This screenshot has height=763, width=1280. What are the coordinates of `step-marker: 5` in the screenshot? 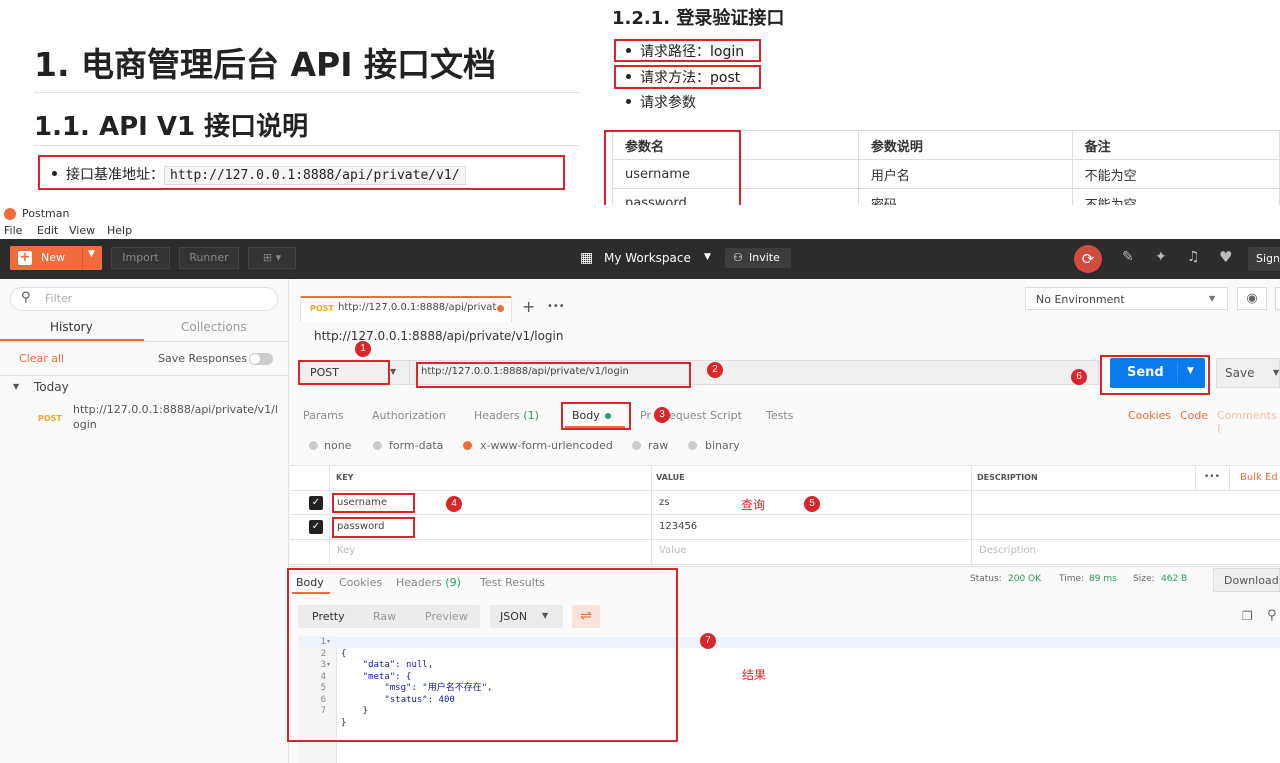 It's located at (812, 504).